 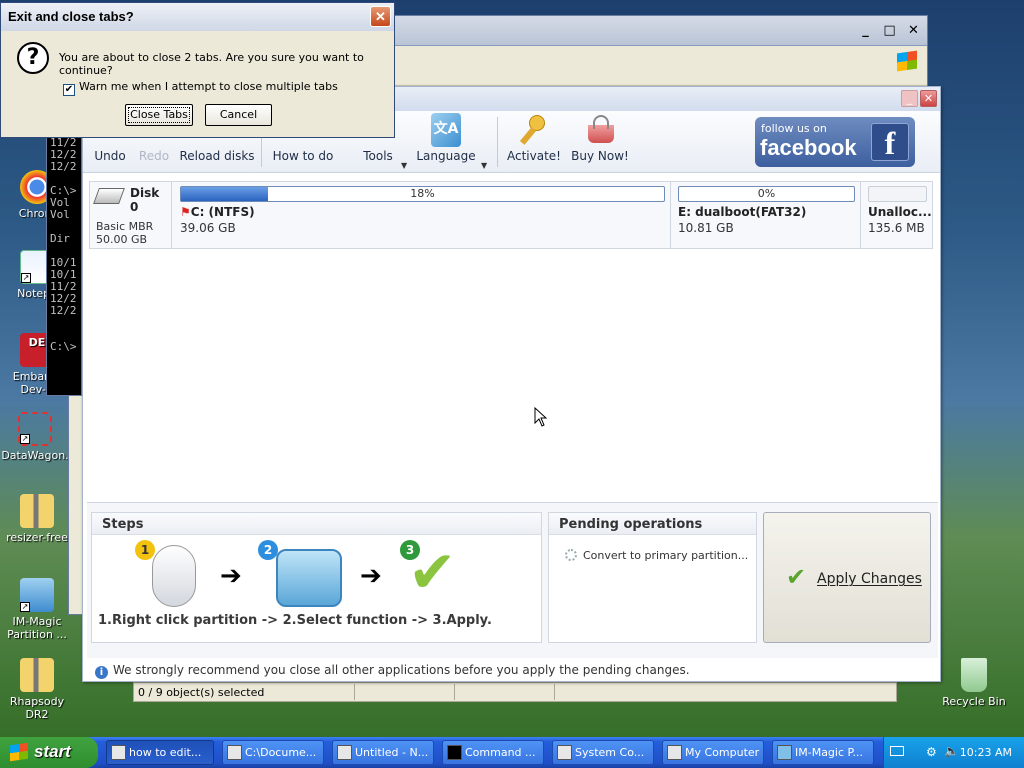 What do you see at coordinates (303, 156) in the screenshot?
I see `how-to-do-label: How to do` at bounding box center [303, 156].